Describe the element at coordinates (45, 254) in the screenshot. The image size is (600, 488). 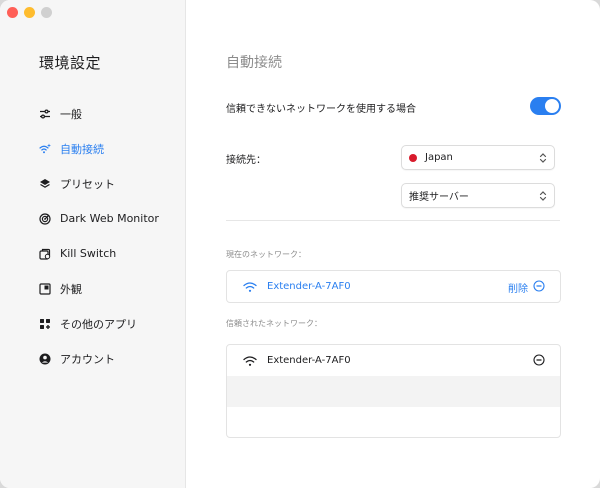
I see `kill-switch-icon` at that location.